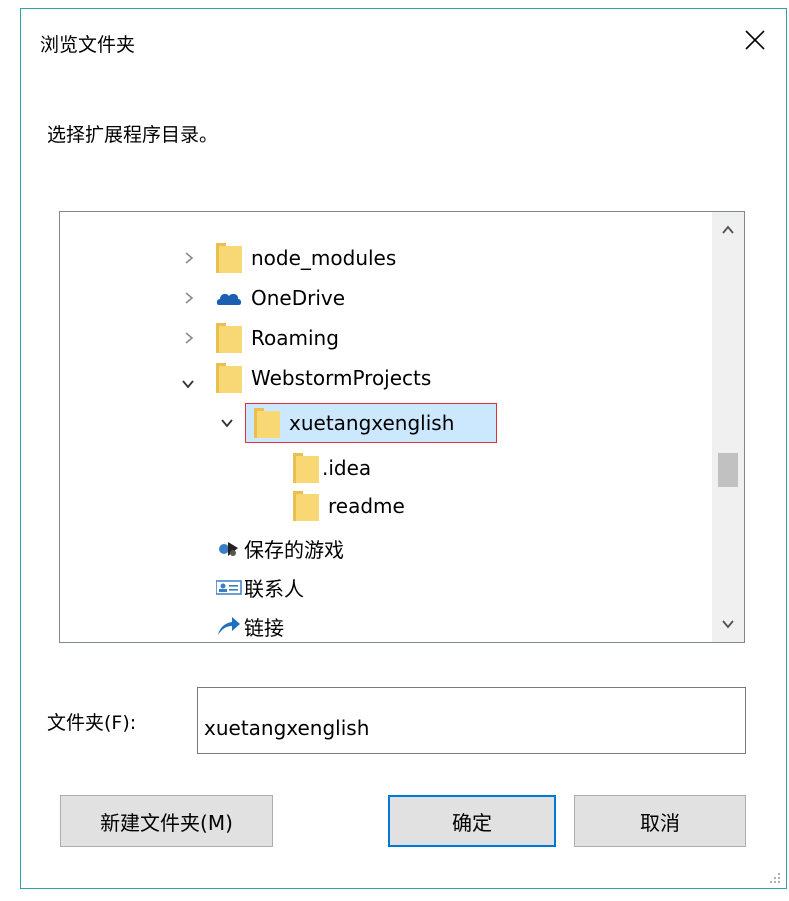  Describe the element at coordinates (728, 427) in the screenshot. I see `vertical-scrollbar` at that location.